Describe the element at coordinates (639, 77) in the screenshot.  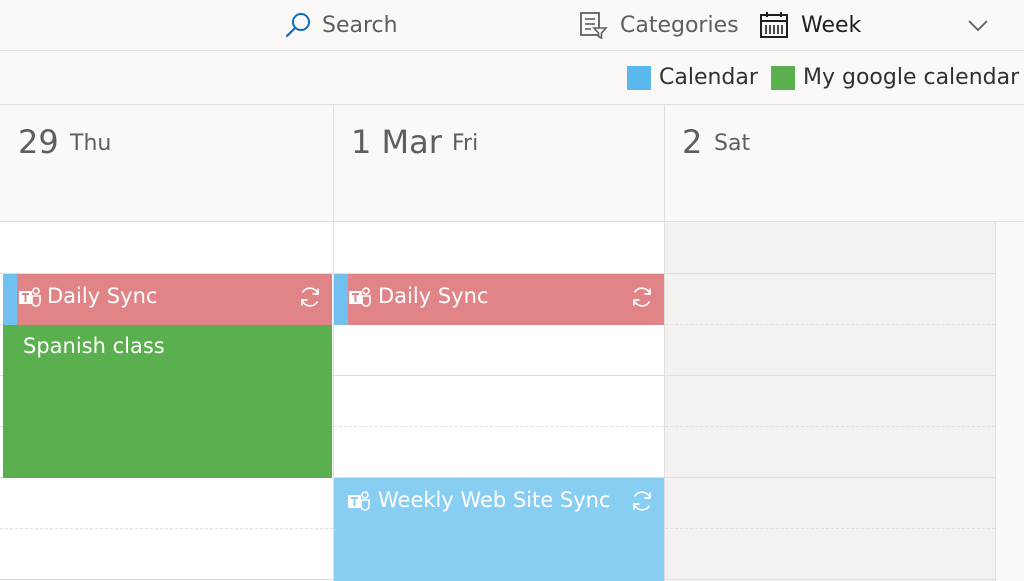
I see `legend-swatch-calendar` at that location.